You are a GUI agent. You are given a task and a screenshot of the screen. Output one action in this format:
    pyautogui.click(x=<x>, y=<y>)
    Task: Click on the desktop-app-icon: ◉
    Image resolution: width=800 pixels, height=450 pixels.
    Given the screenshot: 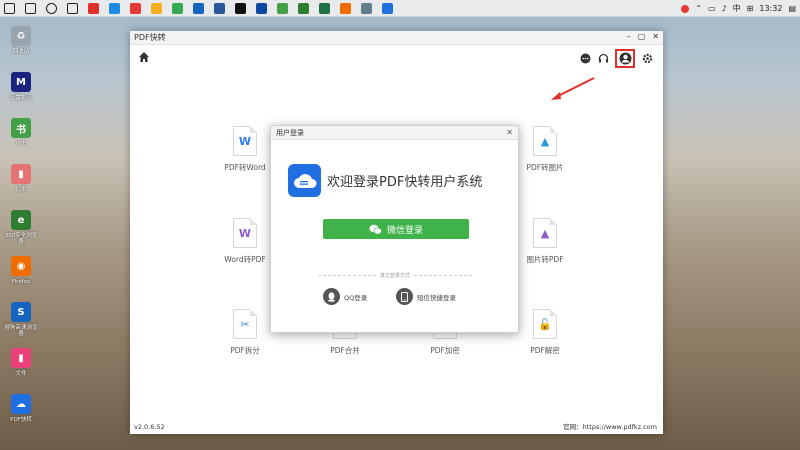 What is the action you would take?
    pyautogui.click(x=21, y=266)
    